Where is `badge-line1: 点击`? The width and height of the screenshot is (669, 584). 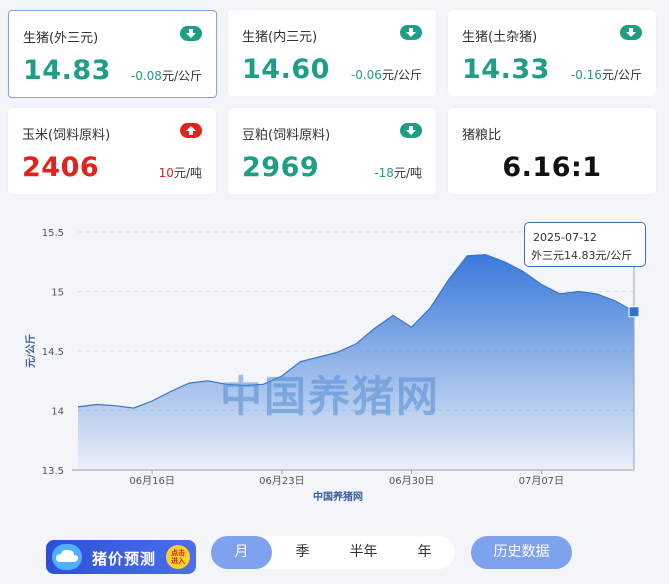 badge-line1: 点击 is located at coordinates (178, 553).